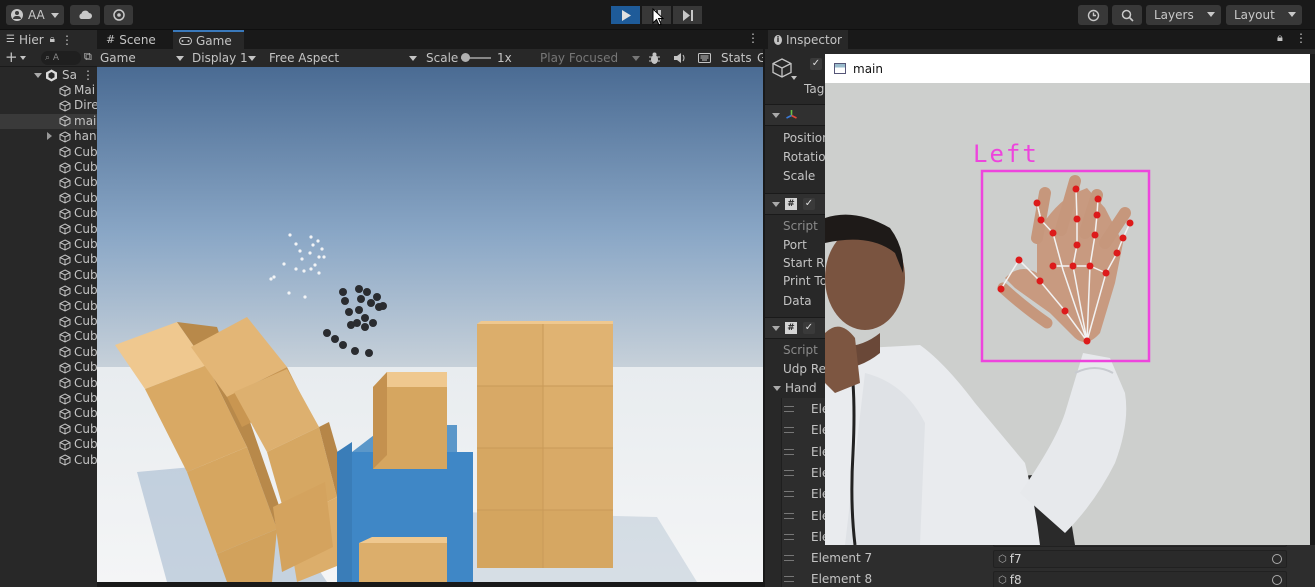 This screenshot has height=587, width=1315. Describe the element at coordinates (736, 58) in the screenshot. I see `stats-button: Stats` at that location.